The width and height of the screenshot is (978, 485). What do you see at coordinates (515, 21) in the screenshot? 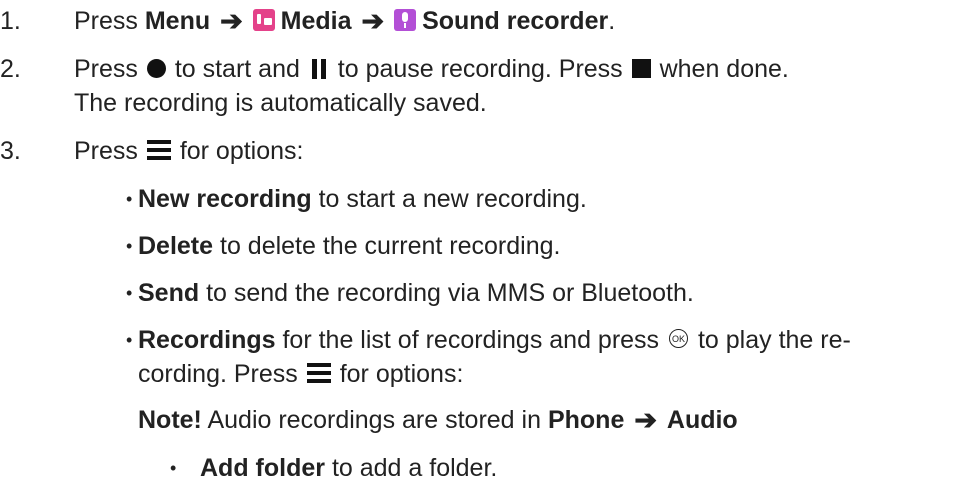
I see `sound-recorder-label: Sound recorder` at bounding box center [515, 21].